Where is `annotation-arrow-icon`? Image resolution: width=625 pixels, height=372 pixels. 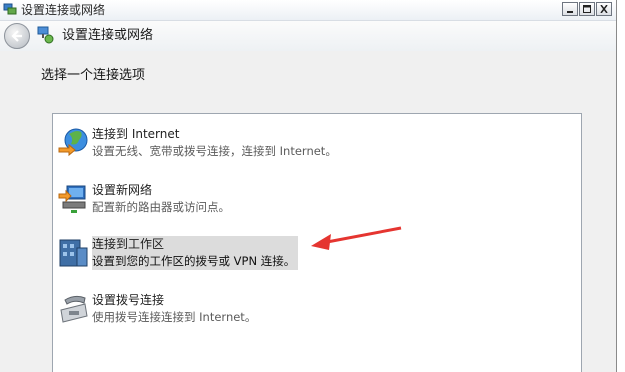
annotation-arrow-icon is located at coordinates (356, 238).